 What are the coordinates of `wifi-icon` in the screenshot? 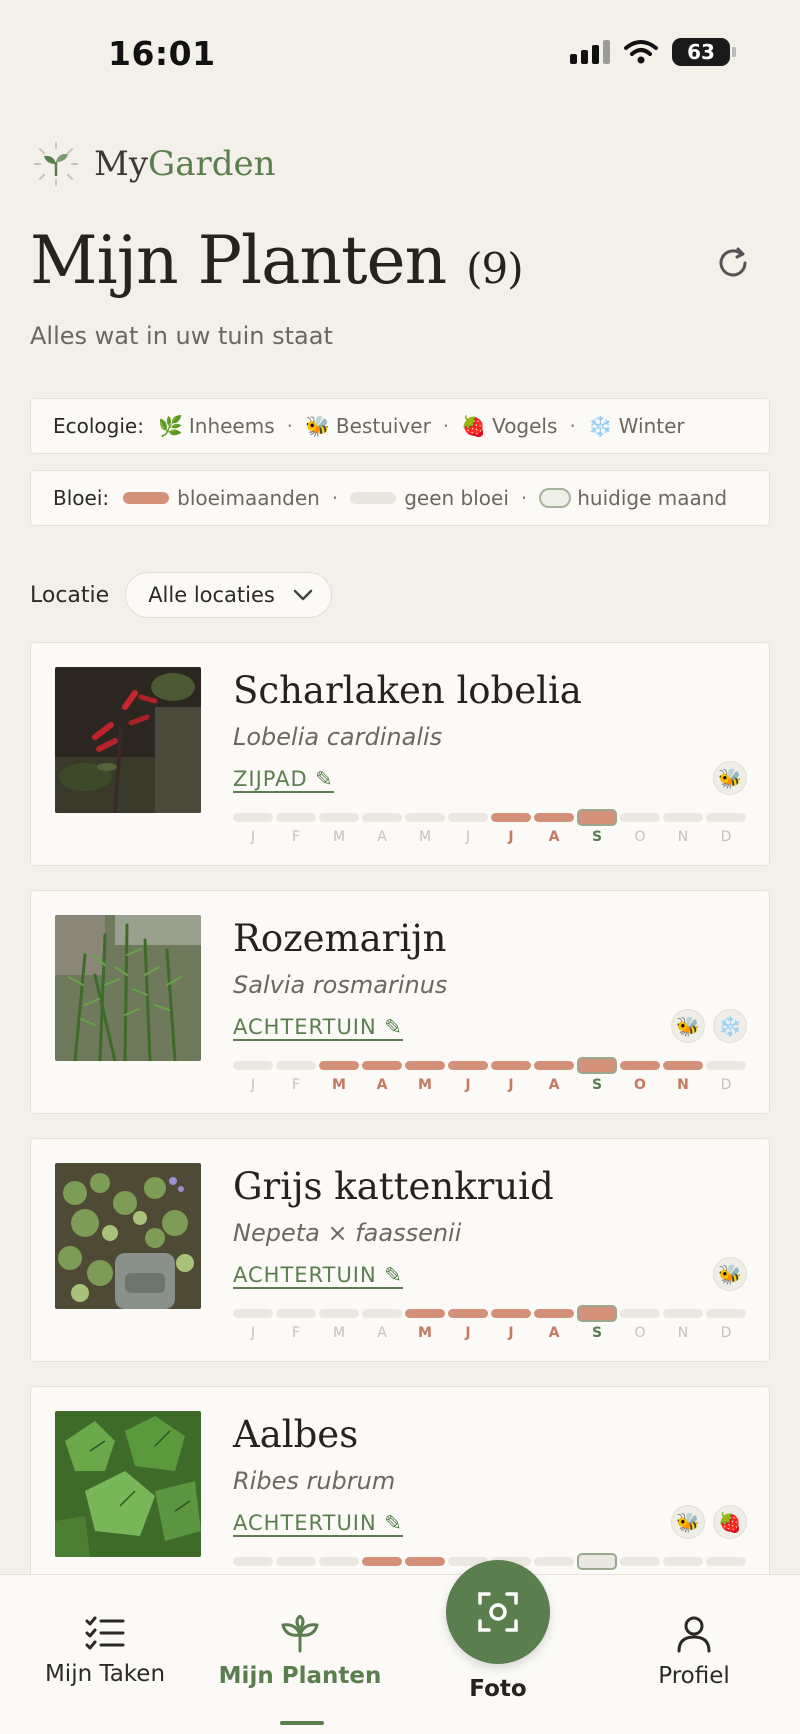 It's located at (641, 52).